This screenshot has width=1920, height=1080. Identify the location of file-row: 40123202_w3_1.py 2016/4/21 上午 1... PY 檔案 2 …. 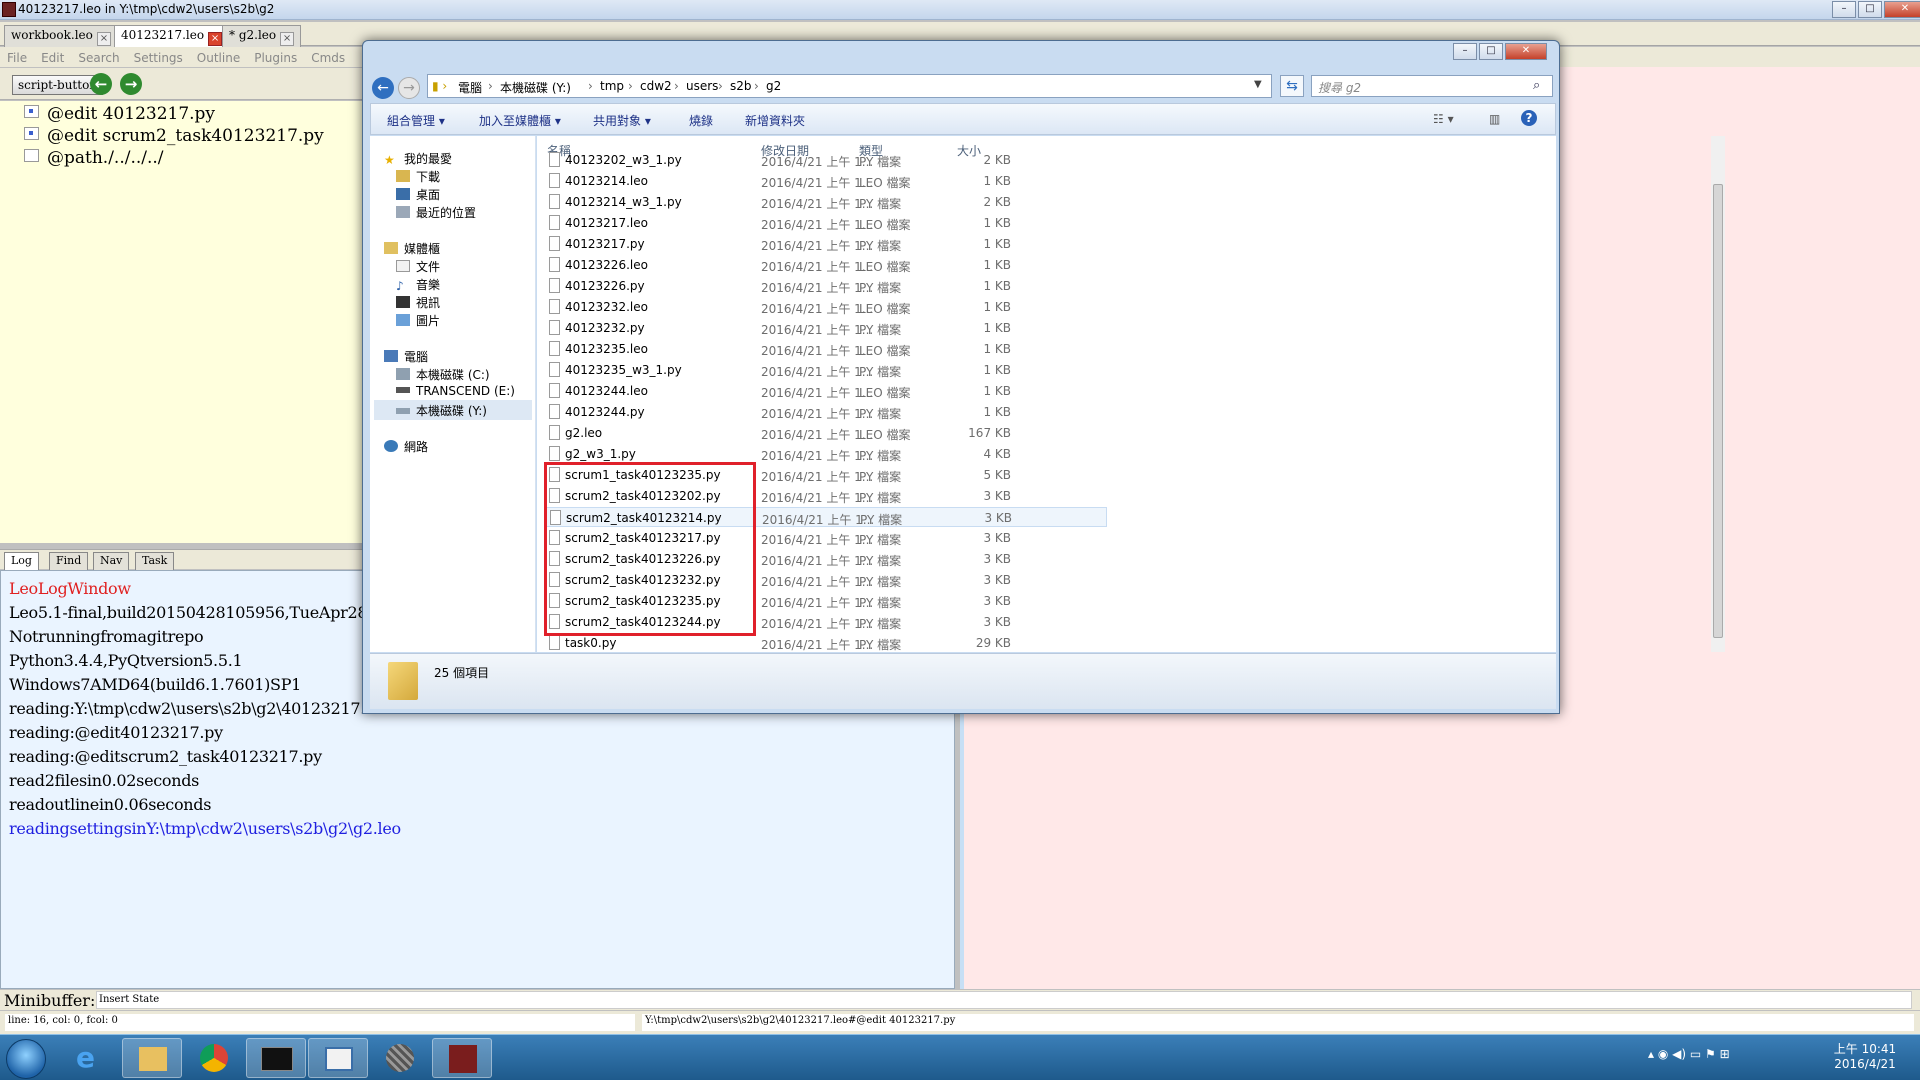
(826, 160).